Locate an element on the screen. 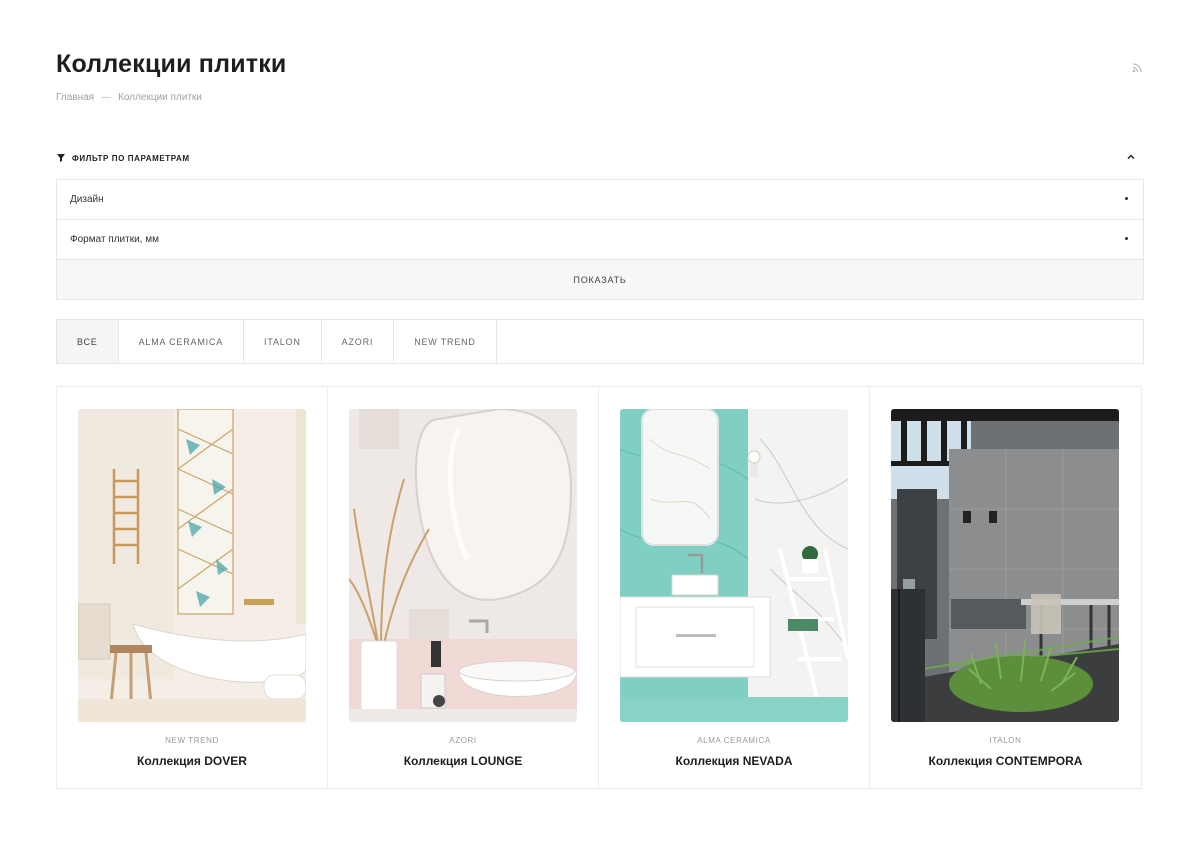 The height and width of the screenshot is (846, 1200). filter-panel: Дизайн Формат плитки, мм ПОКАЗАТЬ is located at coordinates (600, 239).